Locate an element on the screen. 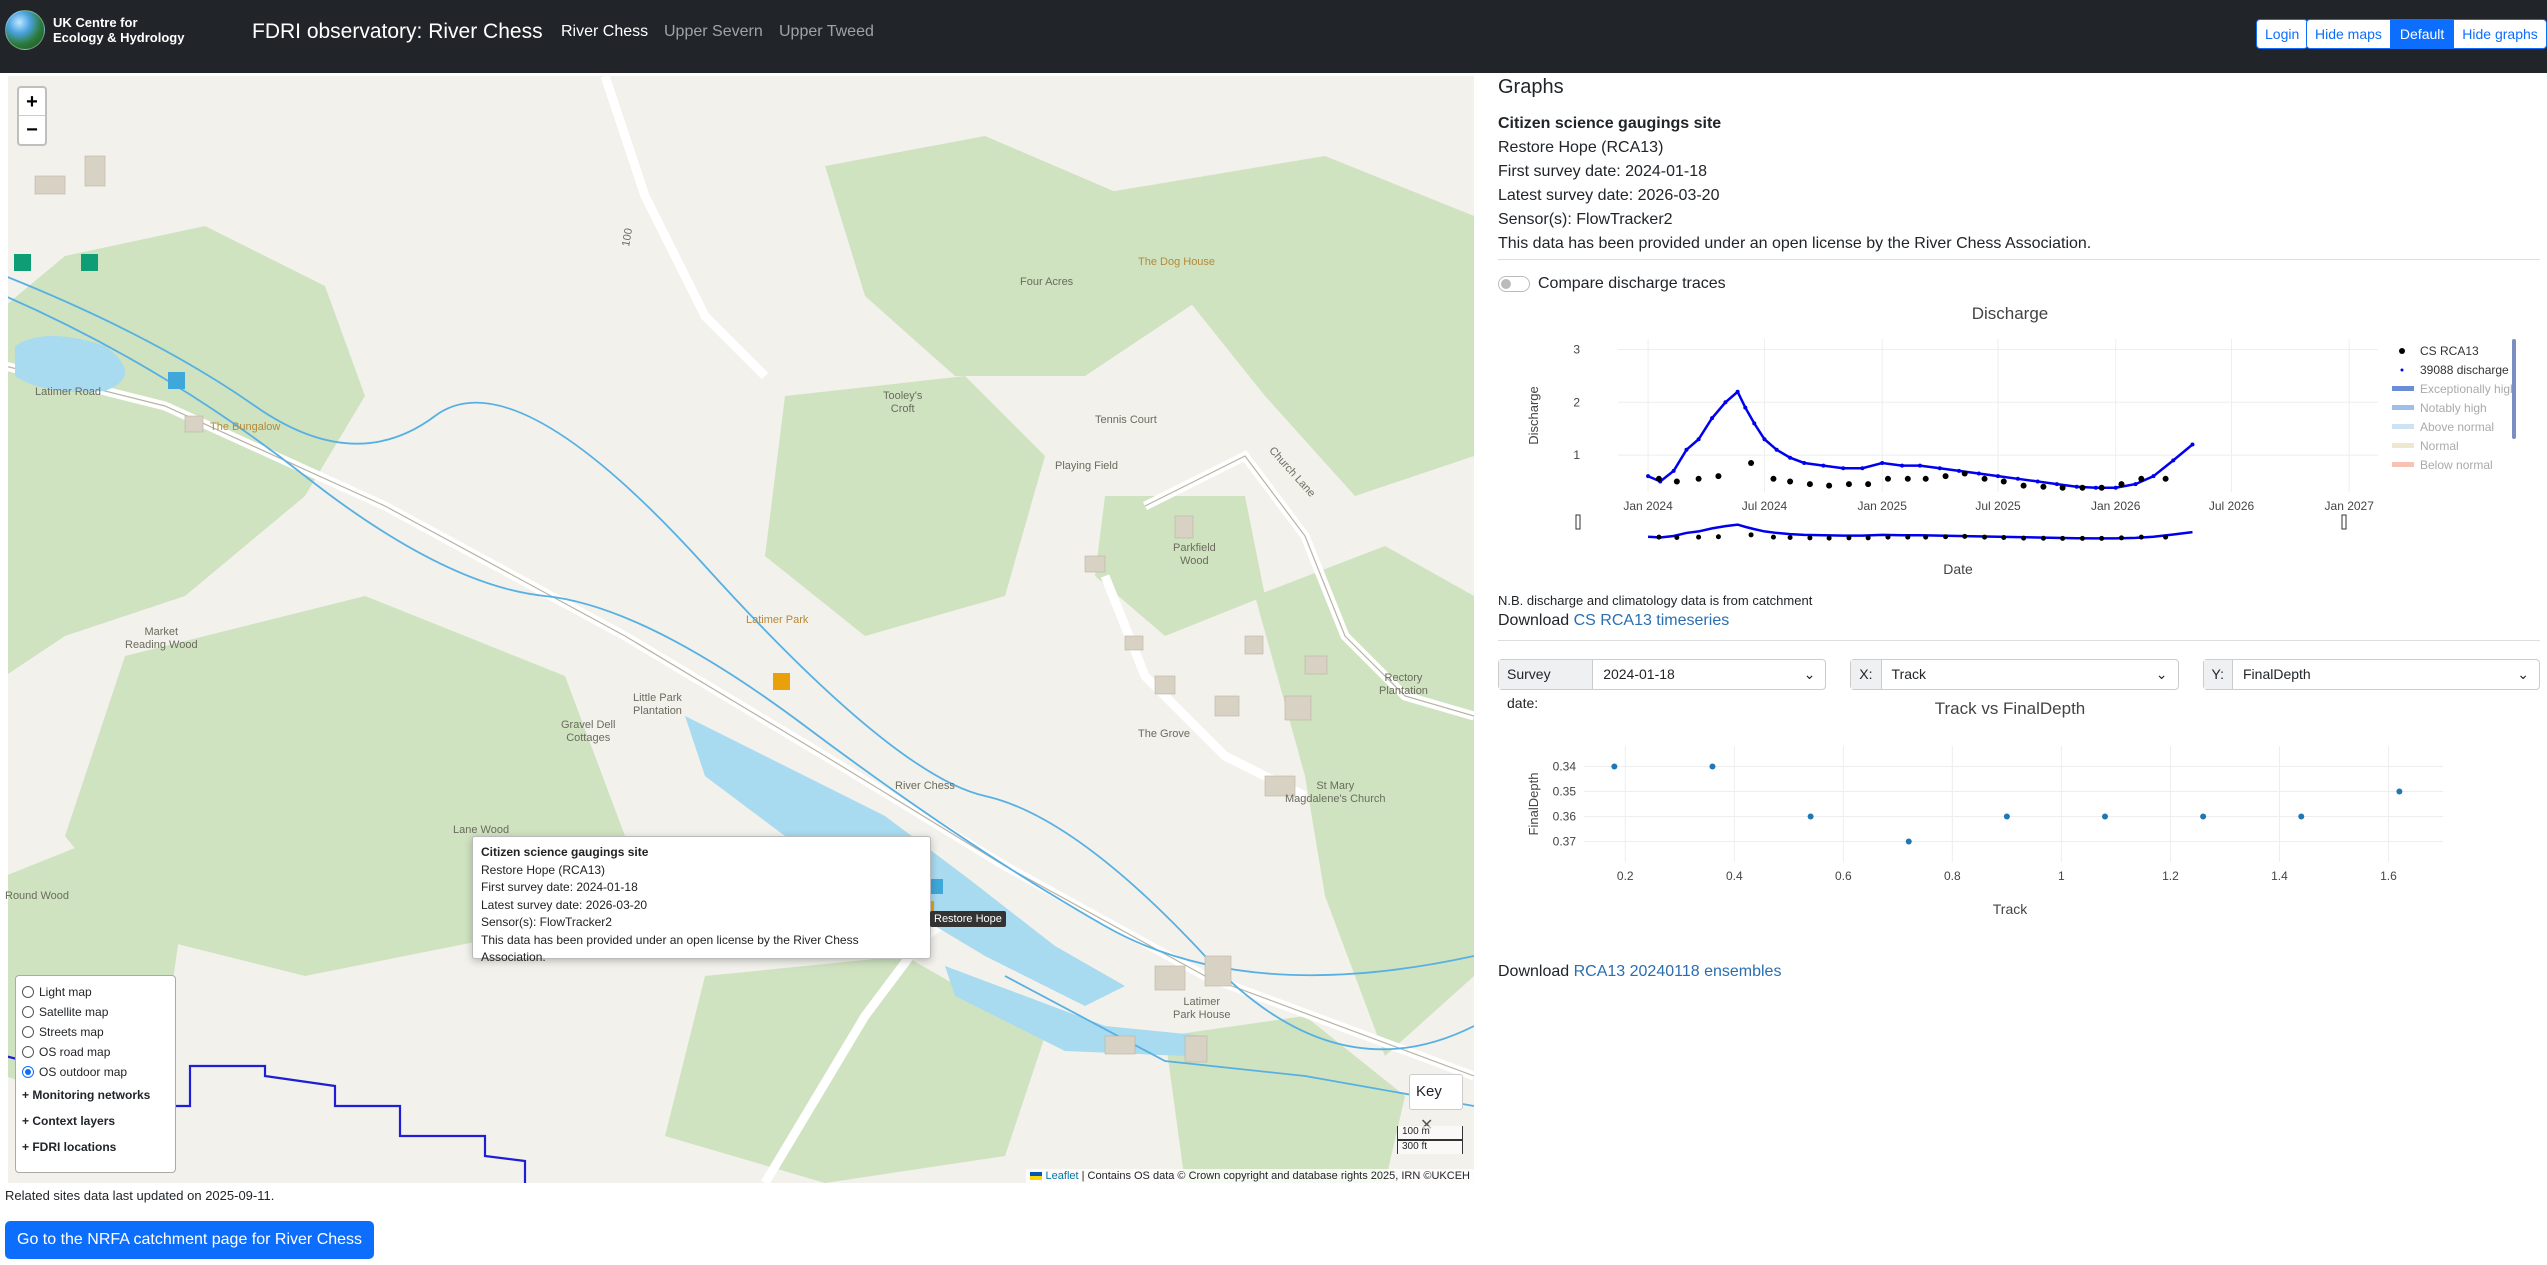  place-label: Gravel Dell Cottages is located at coordinates (588, 731).